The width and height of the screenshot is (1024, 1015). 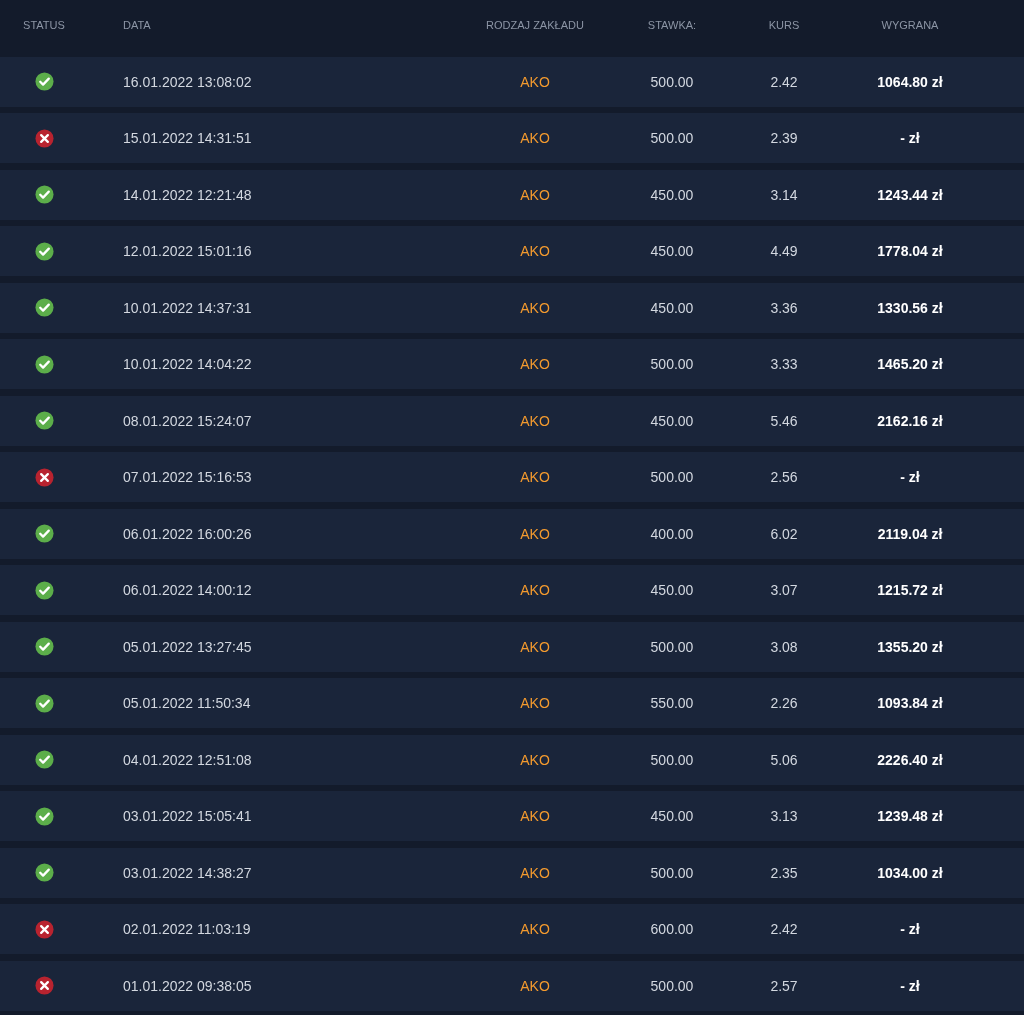 I want to click on column-header: STATUS, so click(x=44, y=25).